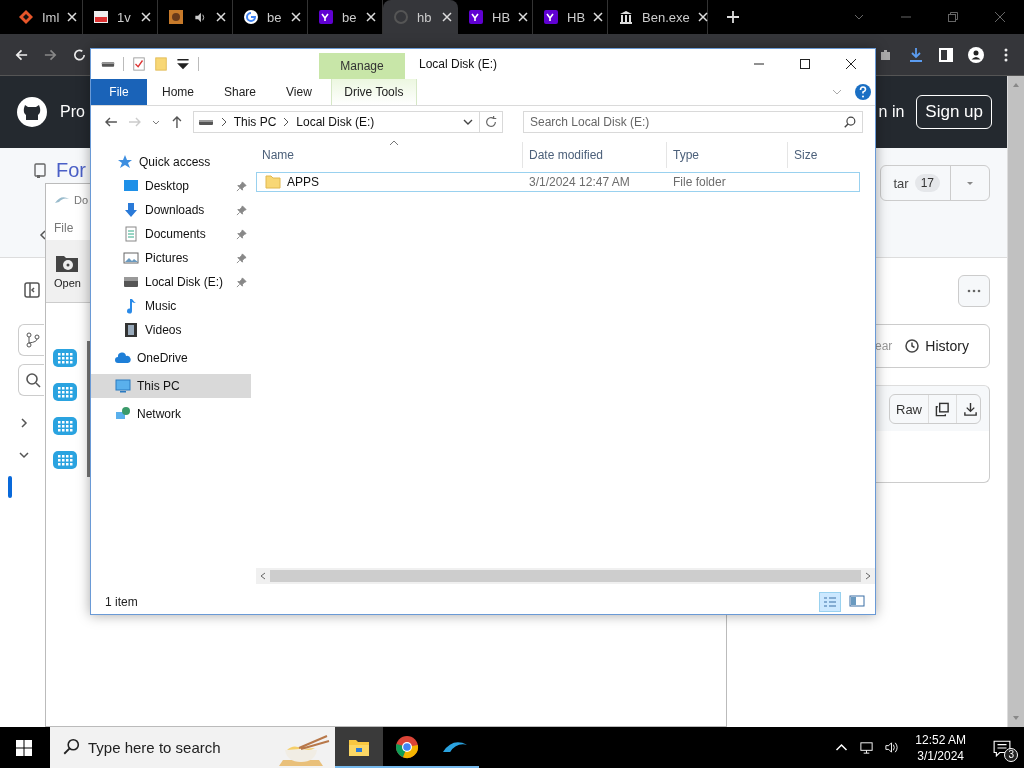  Describe the element at coordinates (24, 747) in the screenshot. I see `windows-logo-icon` at that location.